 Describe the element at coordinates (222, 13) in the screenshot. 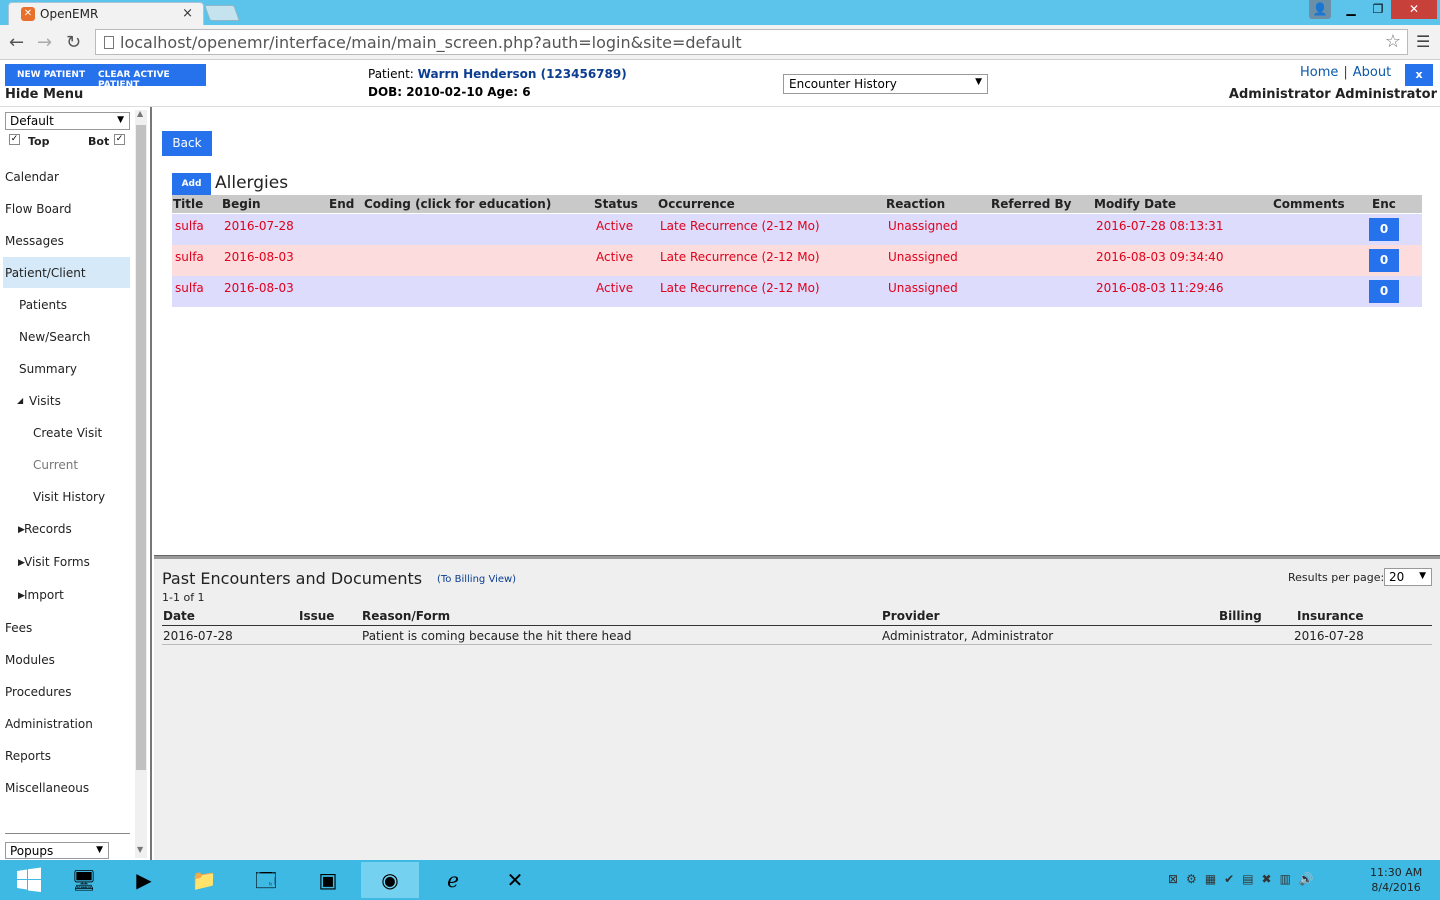

I see `new-tab-button` at that location.